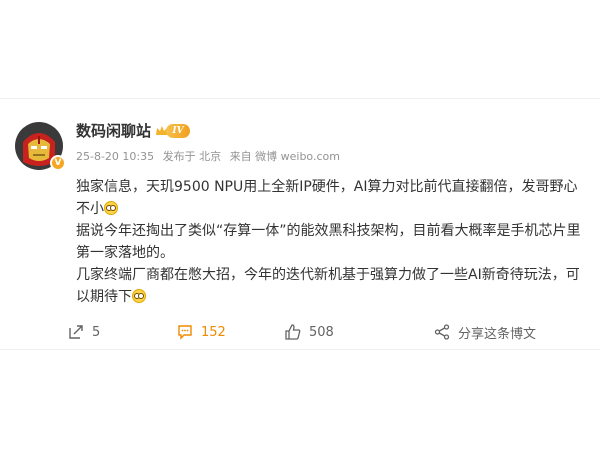 This screenshot has width=600, height=450. Describe the element at coordinates (115, 156) in the screenshot. I see `timestamp: 25-8-20 10:35` at that location.